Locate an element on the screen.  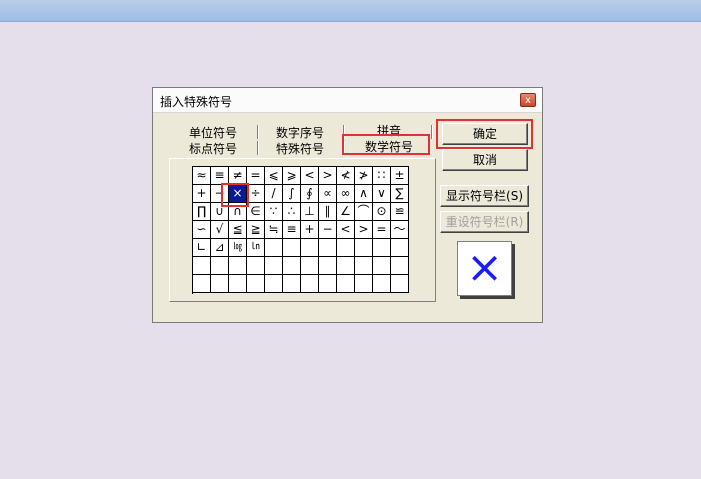
symbol-cell: ∟ is located at coordinates (202, 248).